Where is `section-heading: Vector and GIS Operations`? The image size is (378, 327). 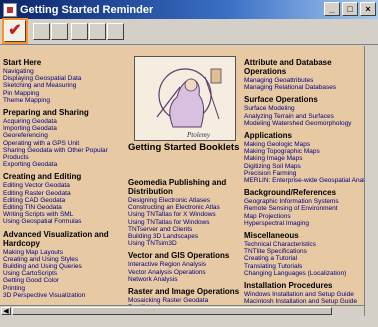 section-heading: Vector and GIS Operations is located at coordinates (179, 256).